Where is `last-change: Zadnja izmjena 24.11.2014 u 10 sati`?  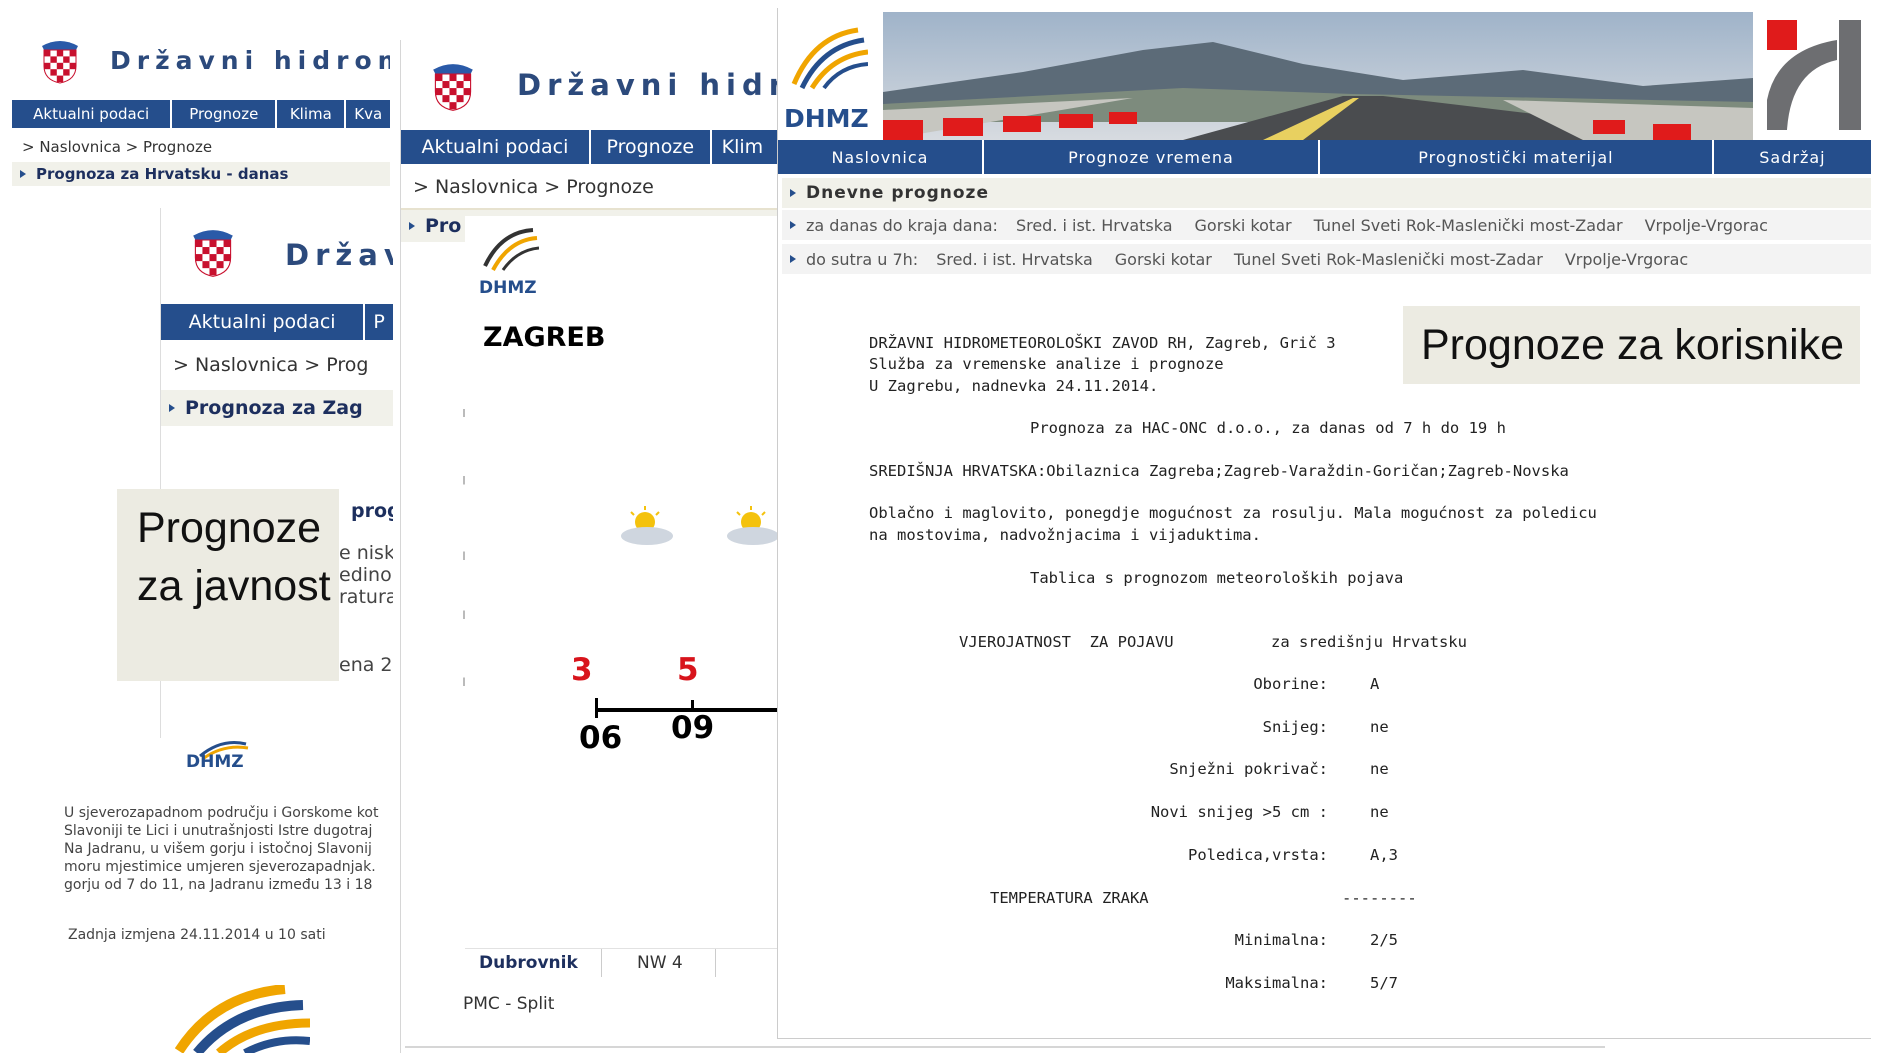 last-change: Zadnja izmjena 24.11.2014 u 10 sati is located at coordinates (197, 935).